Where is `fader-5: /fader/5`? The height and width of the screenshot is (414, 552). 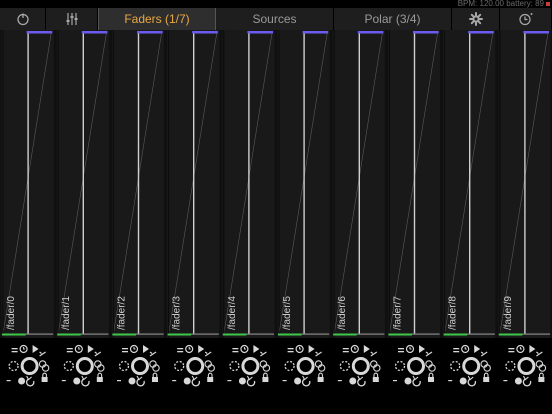
fader-5: /fader/5 is located at coordinates (303, 184).